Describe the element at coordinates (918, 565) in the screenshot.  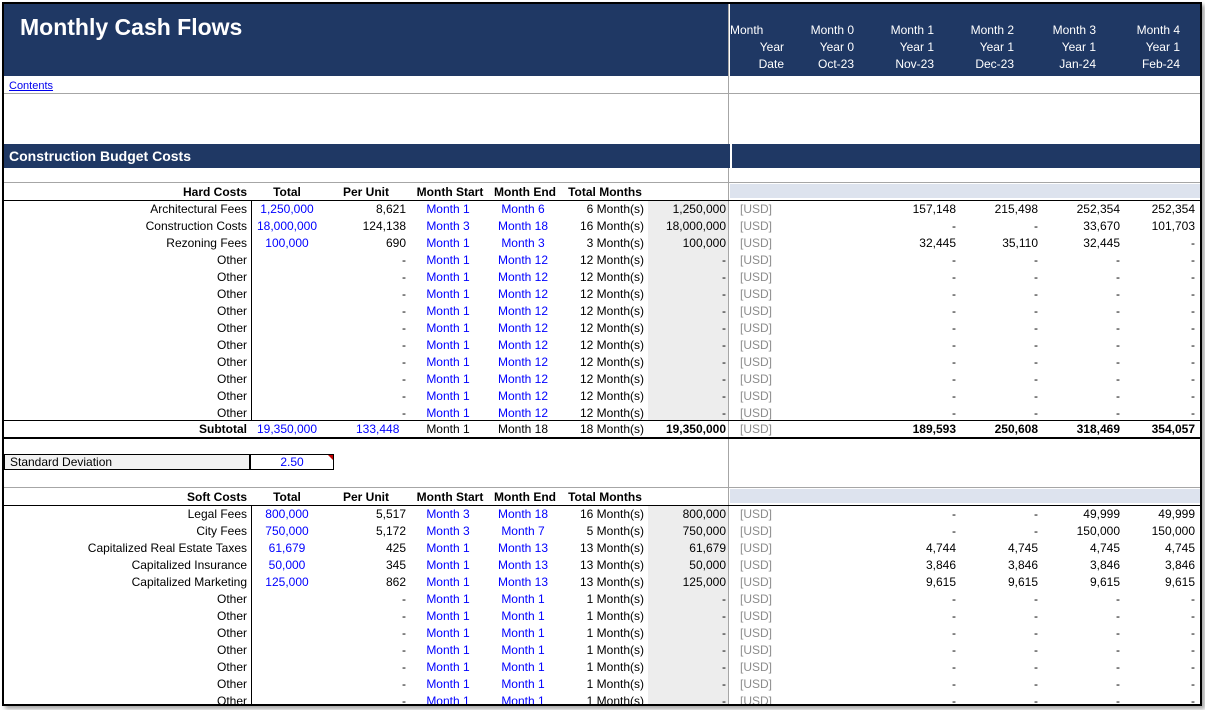
I see `month-1-value: 3,846` at that location.